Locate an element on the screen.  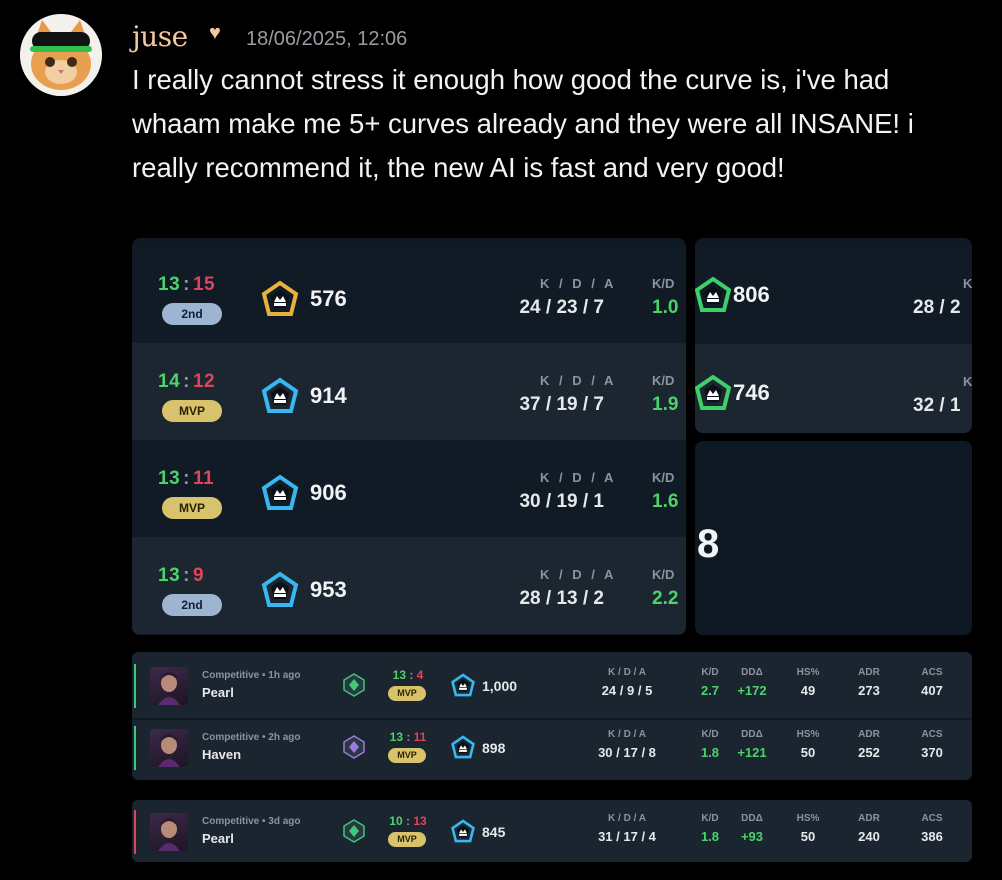
stat-kda: K / D / A 30 / 17 / 8 is located at coordinates (627, 744).